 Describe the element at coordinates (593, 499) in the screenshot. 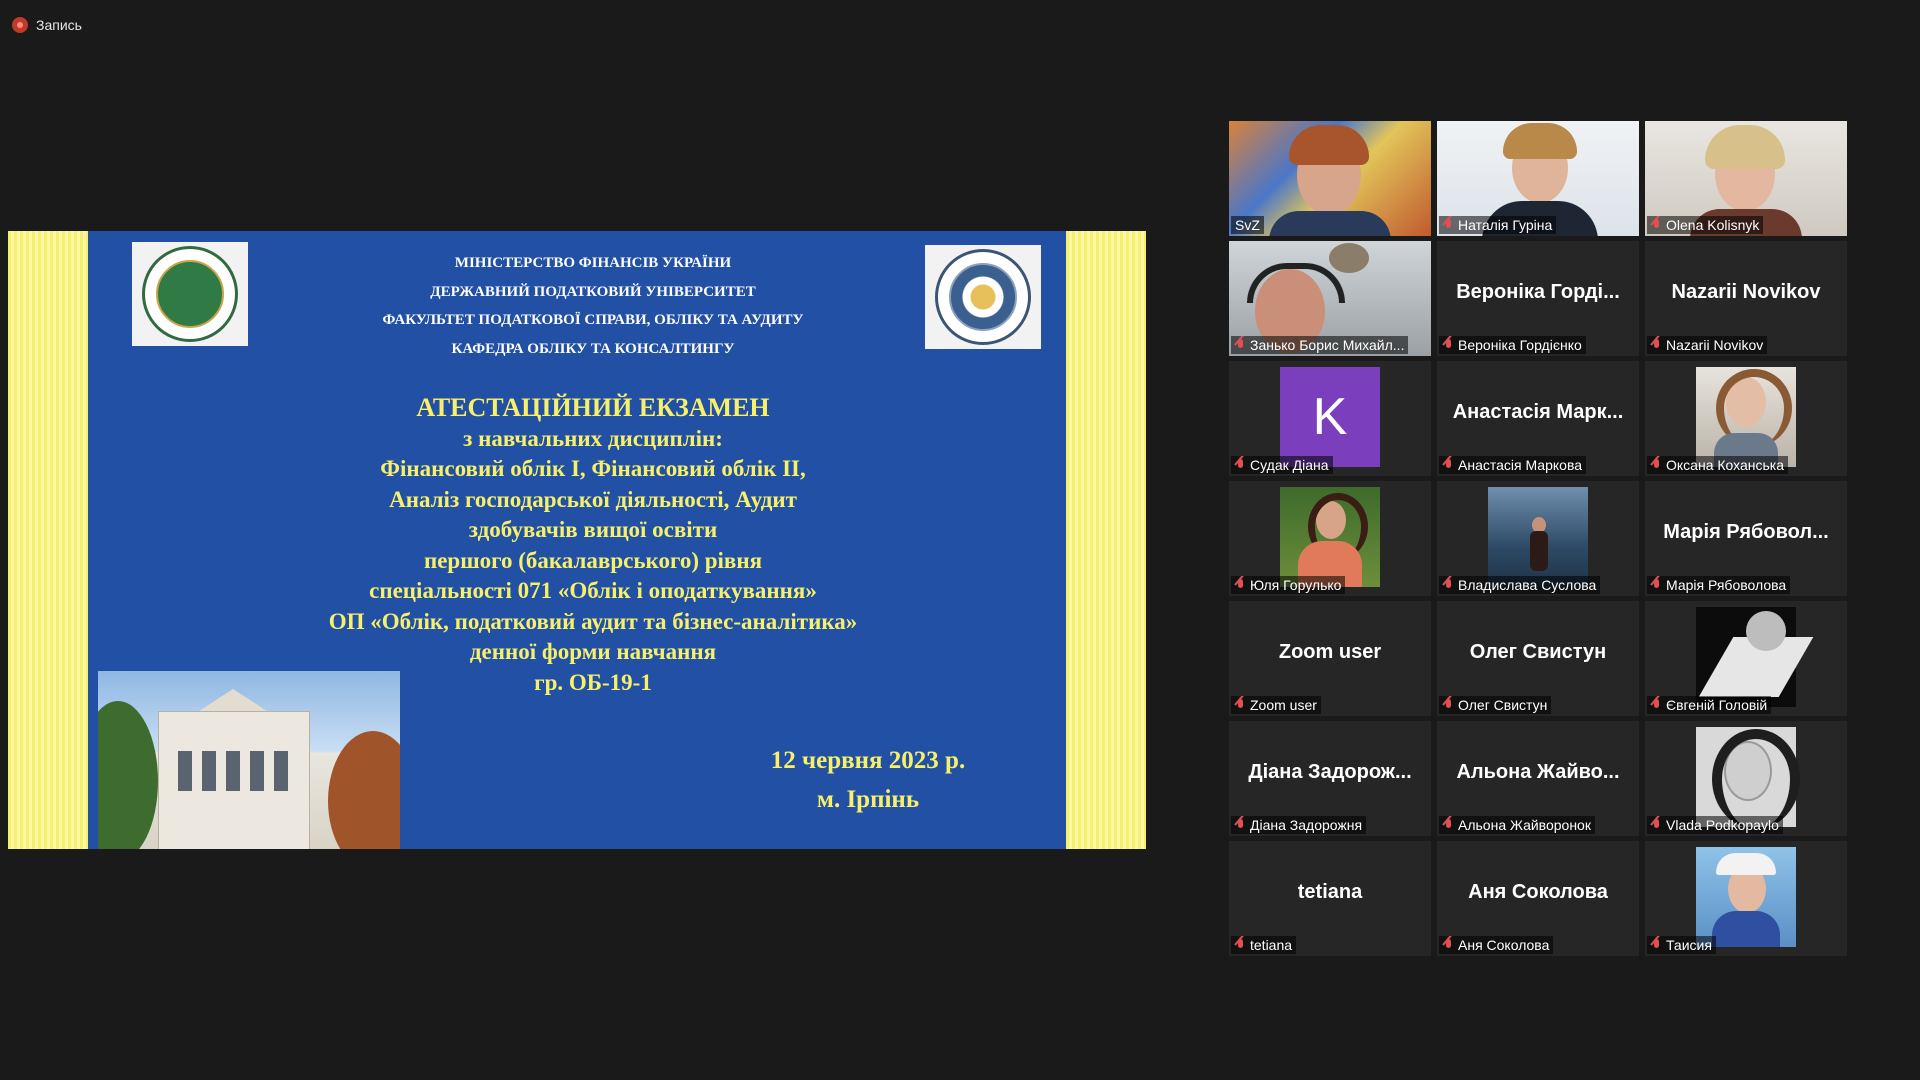

I see `slide-title-line: Аналіз господарської діяльності, Аудит` at that location.